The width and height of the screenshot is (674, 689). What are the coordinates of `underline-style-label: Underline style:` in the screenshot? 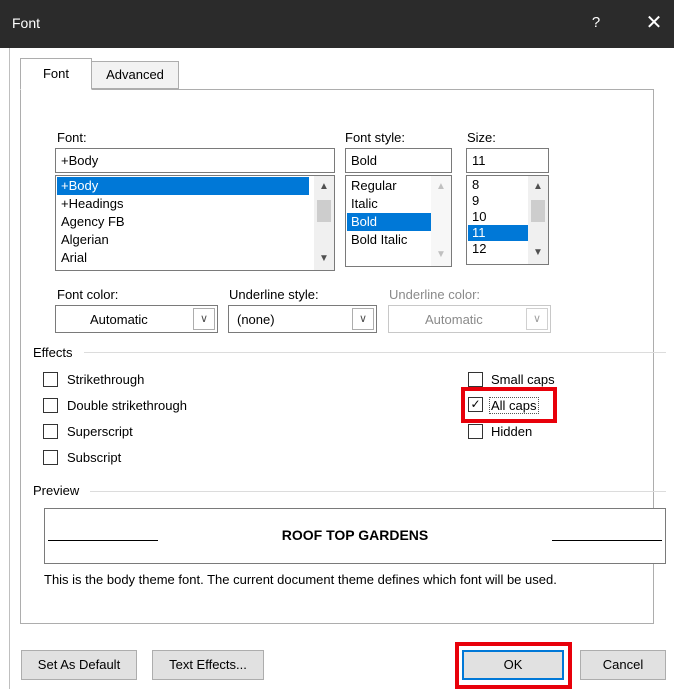 It's located at (274, 294).